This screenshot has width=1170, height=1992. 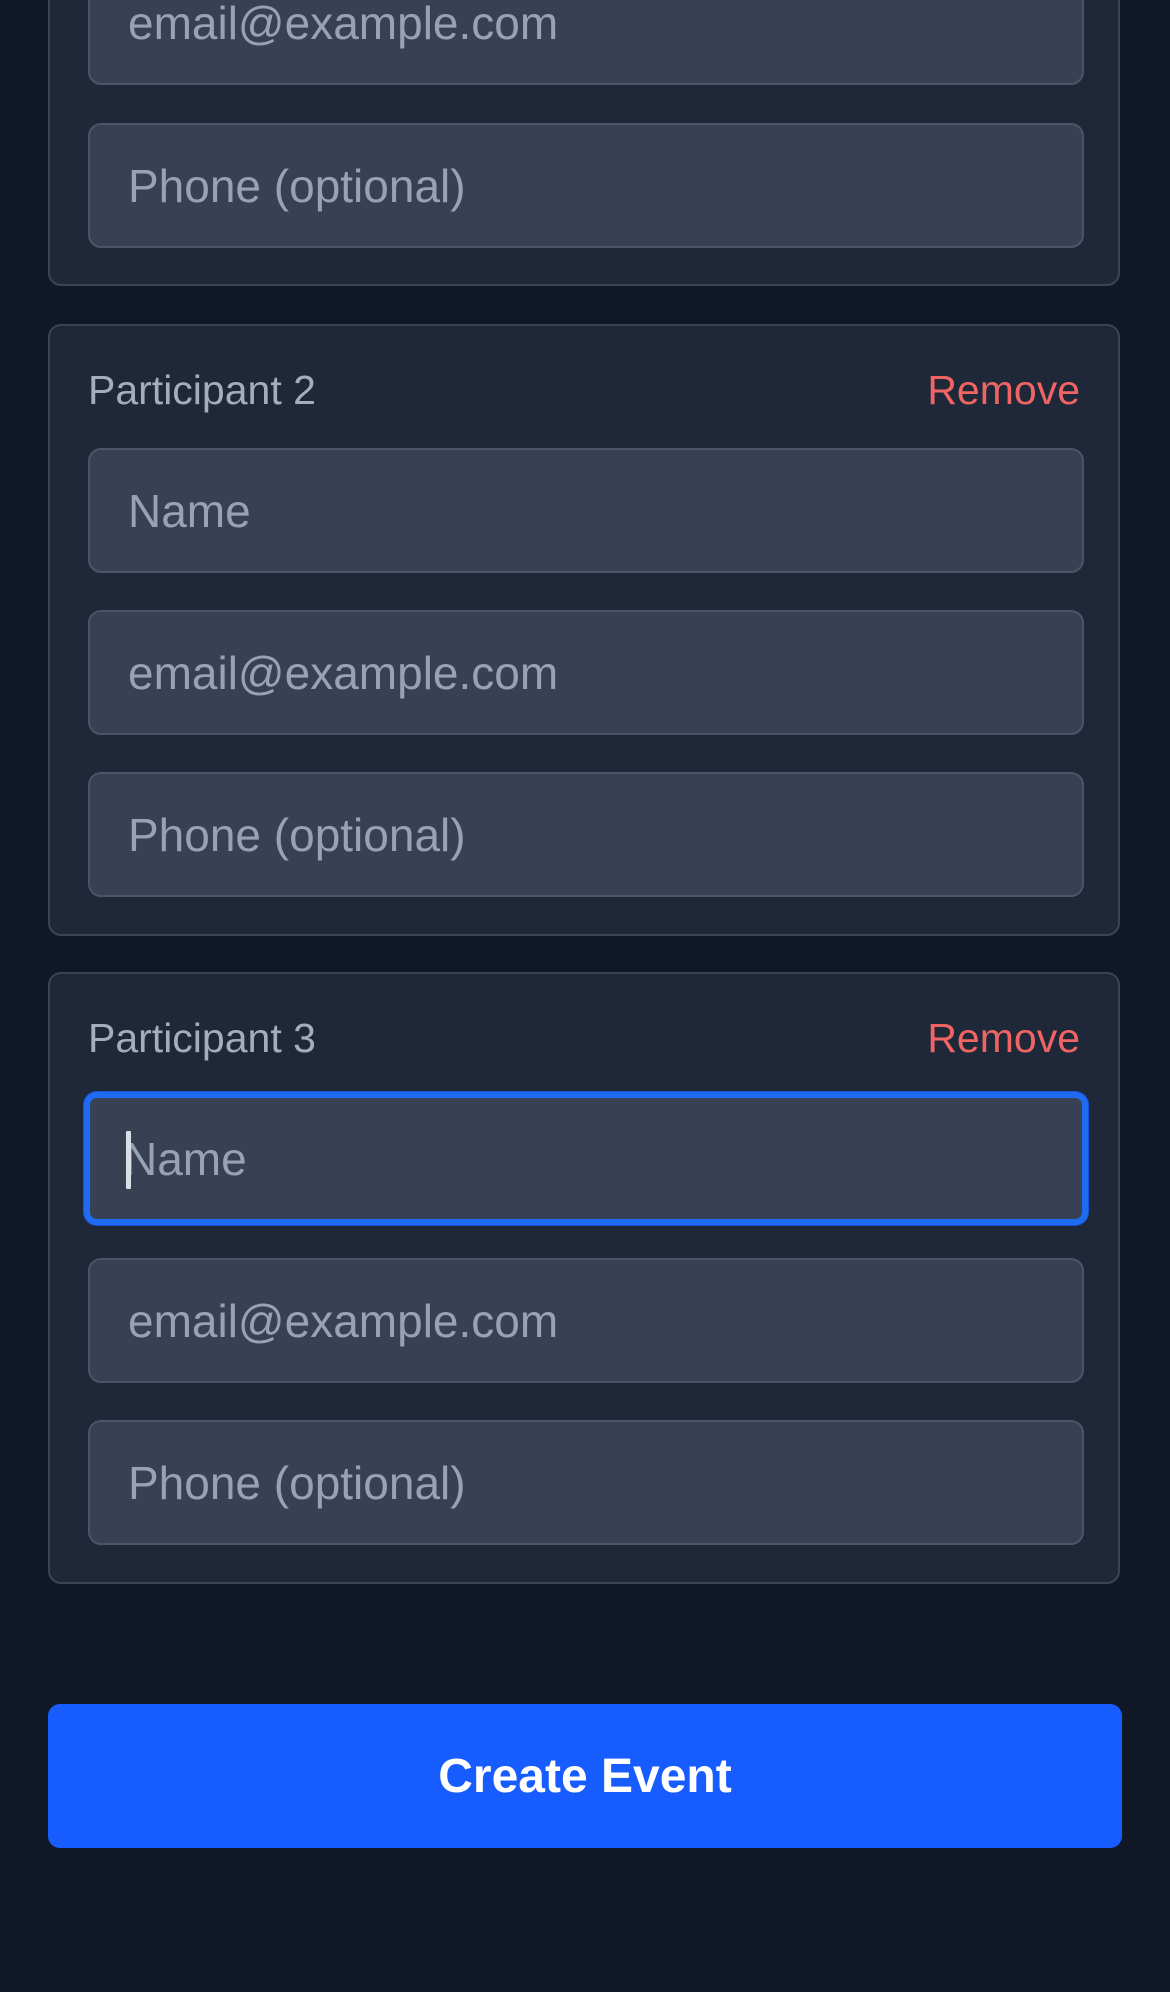 What do you see at coordinates (586, 42) in the screenshot?
I see `participant-1-email-input` at bounding box center [586, 42].